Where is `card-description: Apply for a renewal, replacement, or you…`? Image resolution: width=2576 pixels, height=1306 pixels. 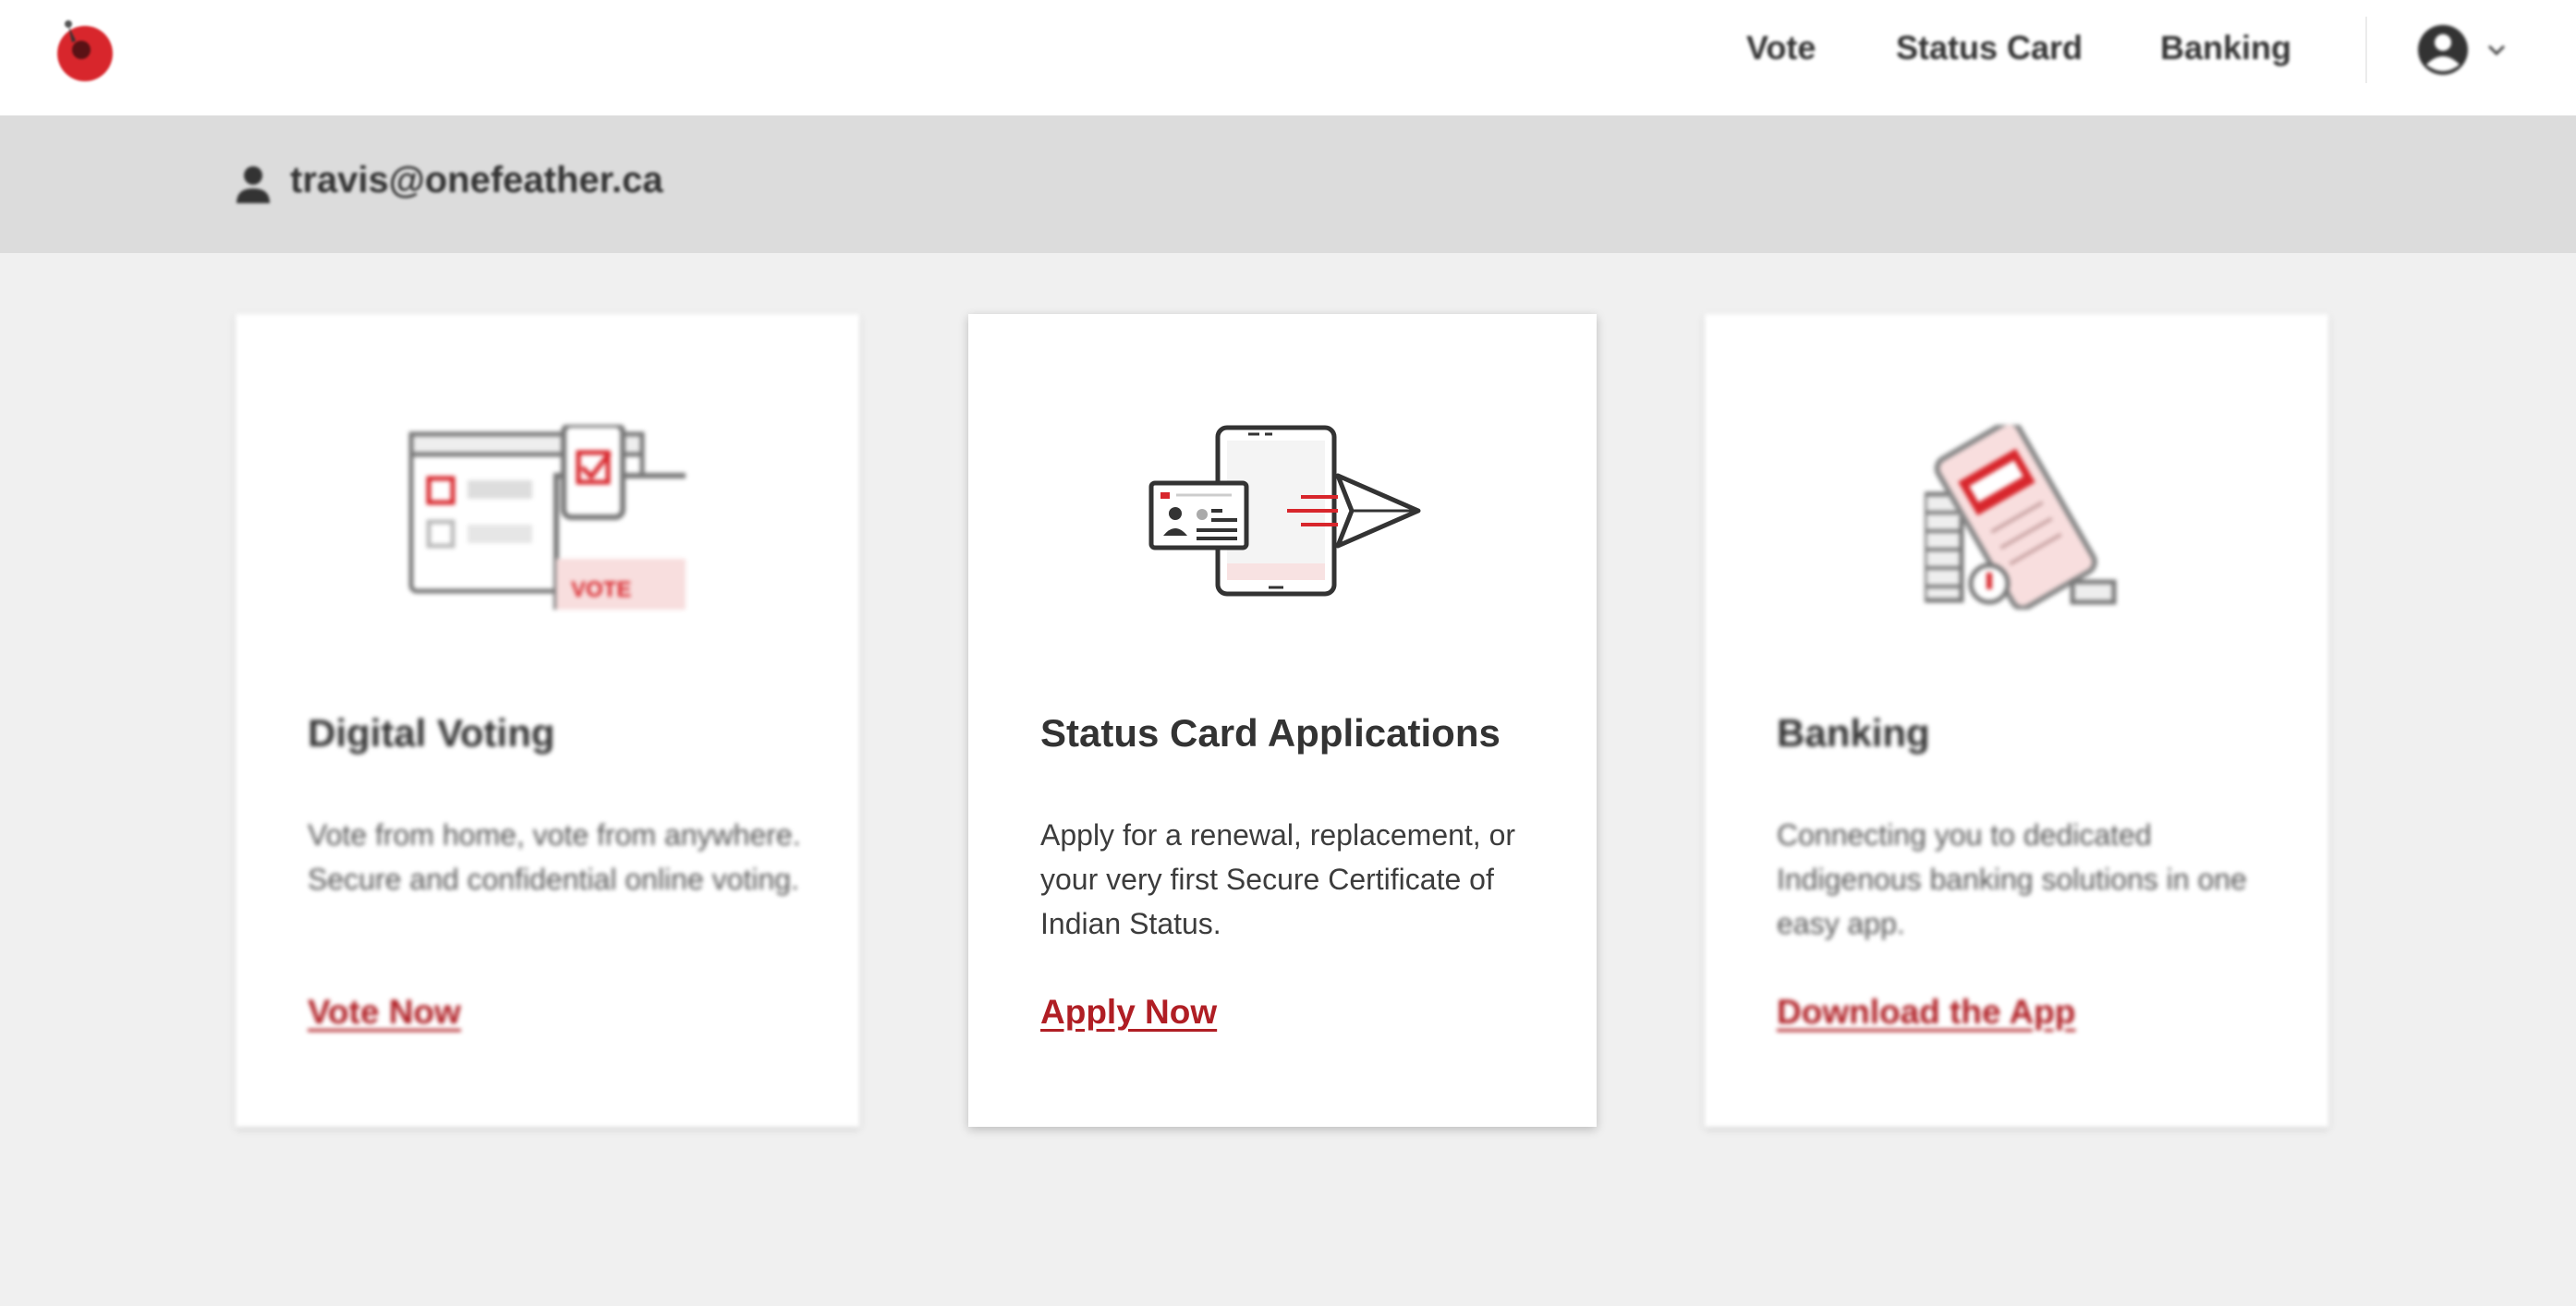 card-description: Apply for a renewal, replacement, or you… is located at coordinates (1278, 879).